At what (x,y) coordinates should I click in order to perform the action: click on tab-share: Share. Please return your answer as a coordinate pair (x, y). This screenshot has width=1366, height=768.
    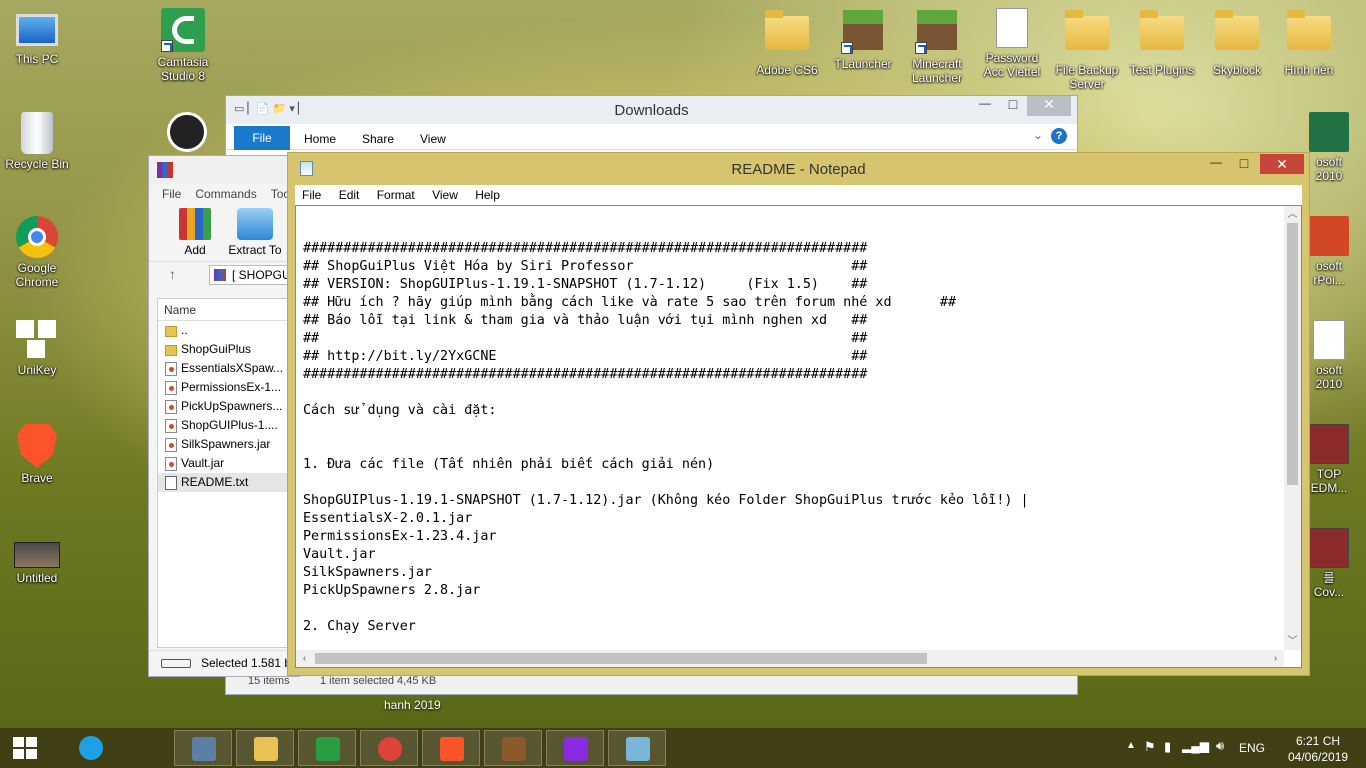
    Looking at the image, I should click on (378, 139).